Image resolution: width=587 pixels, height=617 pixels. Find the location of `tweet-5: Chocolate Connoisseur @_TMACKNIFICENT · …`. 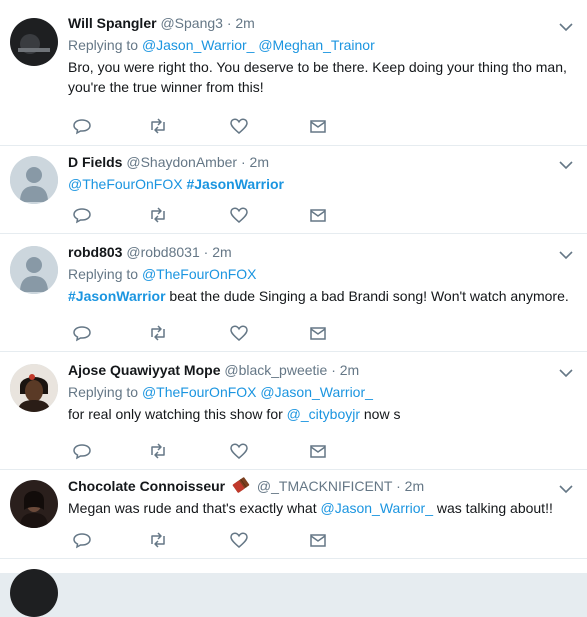

tweet-5: Chocolate Connoisseur @_TMACKNIFICENT · … is located at coordinates (293, 514).